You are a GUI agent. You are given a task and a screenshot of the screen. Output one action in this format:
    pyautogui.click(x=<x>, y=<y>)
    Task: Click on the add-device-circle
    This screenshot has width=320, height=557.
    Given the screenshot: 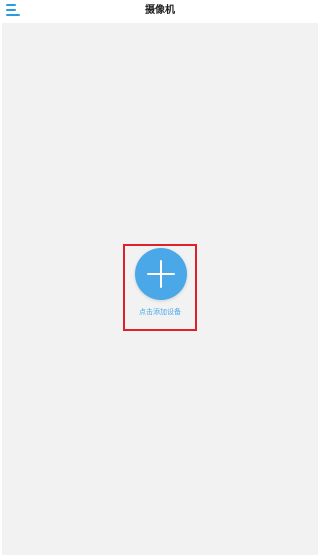 What is the action you would take?
    pyautogui.click(x=161, y=274)
    